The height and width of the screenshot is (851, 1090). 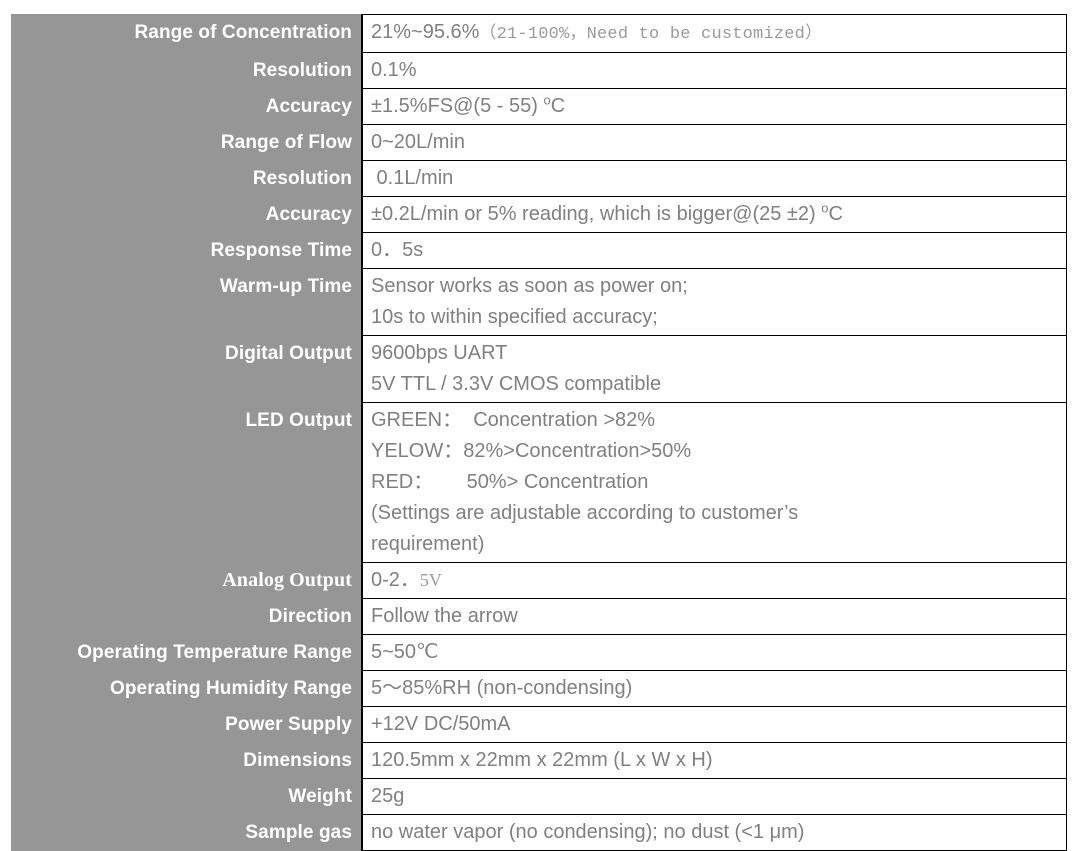 What do you see at coordinates (531, 451) in the screenshot?
I see `value-text: YELOW：82%>Concentration>50%` at bounding box center [531, 451].